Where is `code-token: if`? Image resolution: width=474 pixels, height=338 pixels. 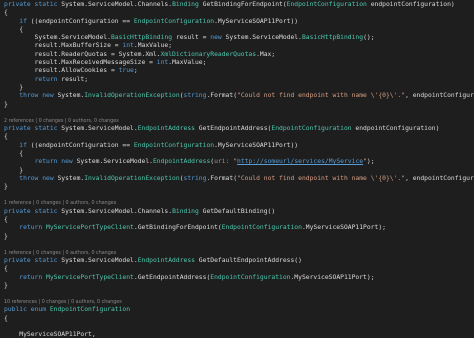
code-token: if is located at coordinates (23, 145).